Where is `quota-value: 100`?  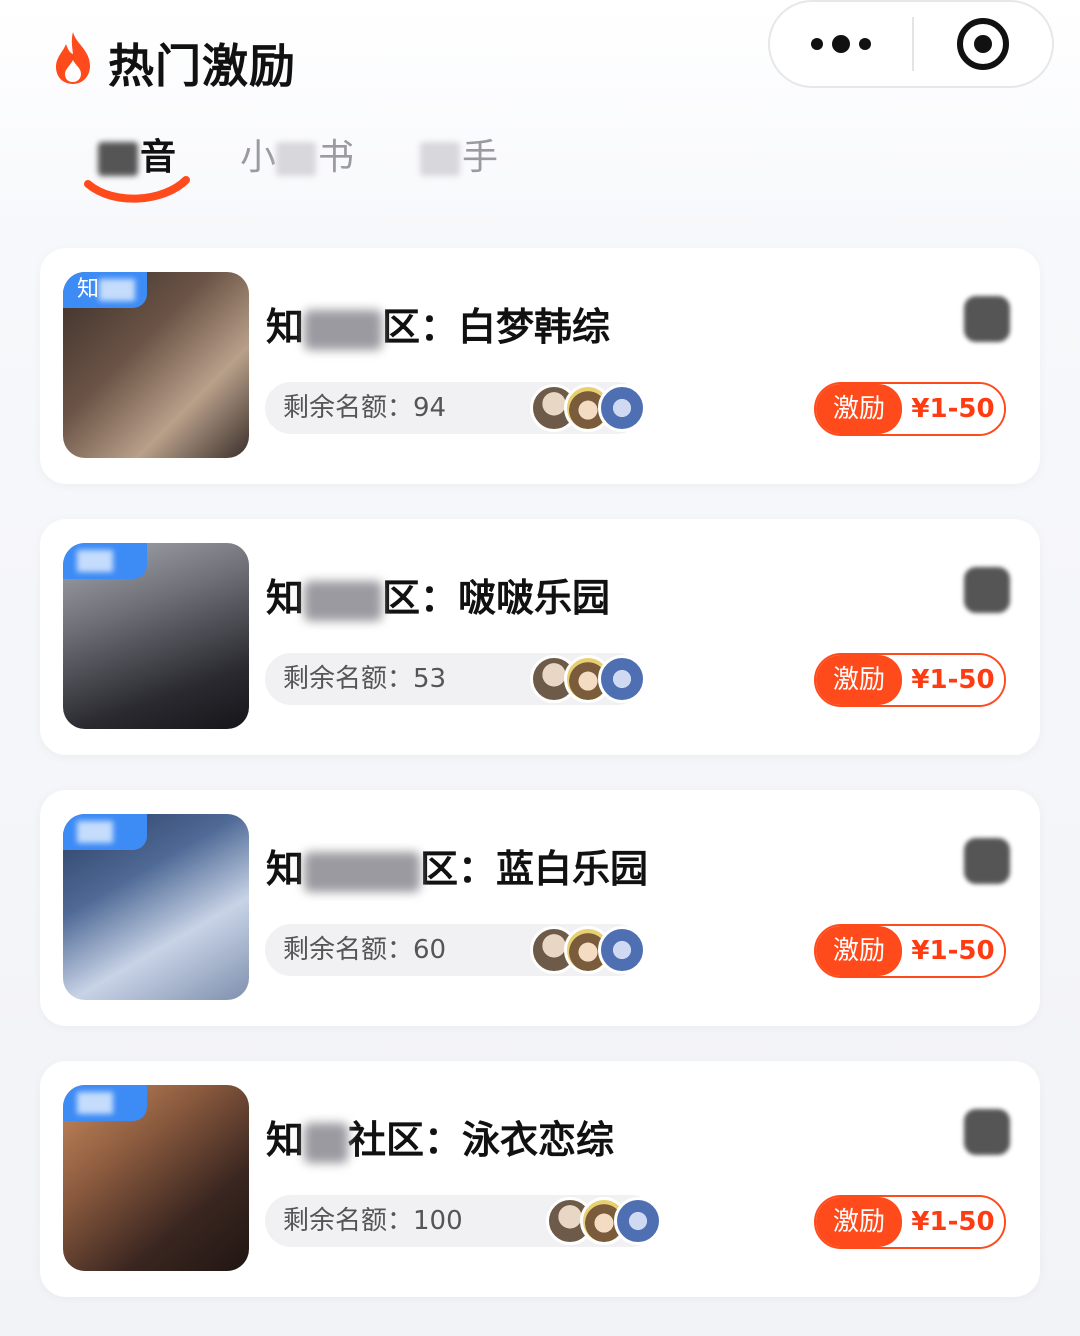 quota-value: 100 is located at coordinates (438, 1221).